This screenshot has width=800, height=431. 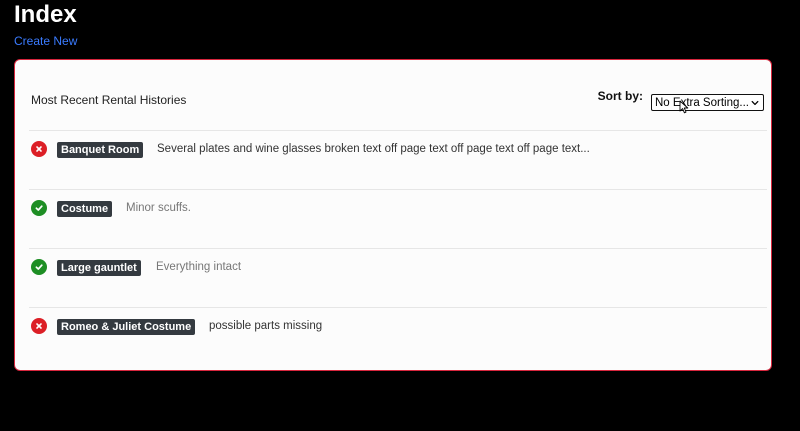 I want to click on item-badge: Banquet Room, so click(x=100, y=150).